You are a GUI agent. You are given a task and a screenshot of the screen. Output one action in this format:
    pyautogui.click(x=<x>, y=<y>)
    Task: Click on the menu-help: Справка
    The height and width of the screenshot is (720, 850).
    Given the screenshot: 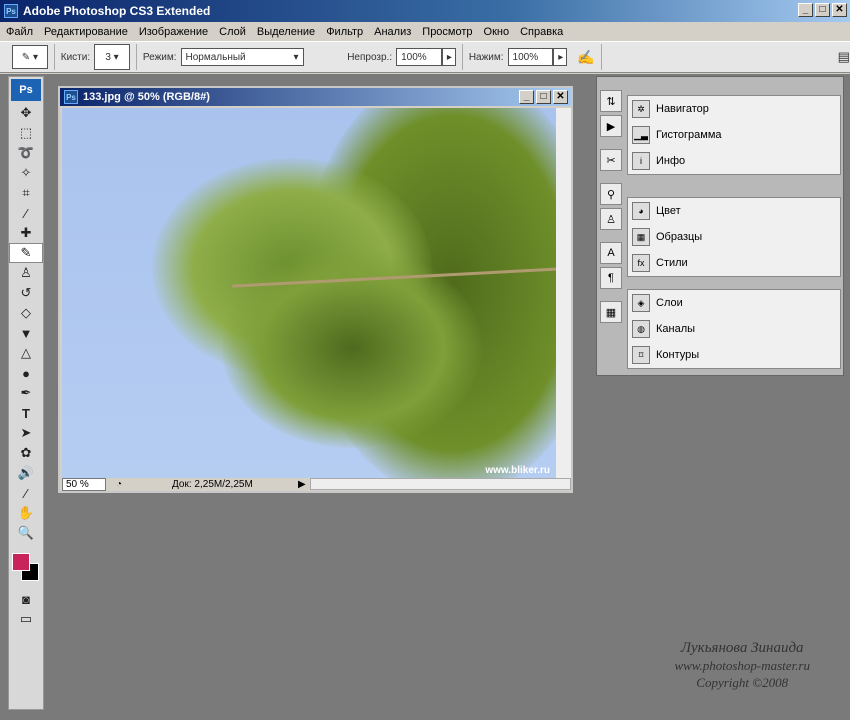 What is the action you would take?
    pyautogui.click(x=541, y=32)
    